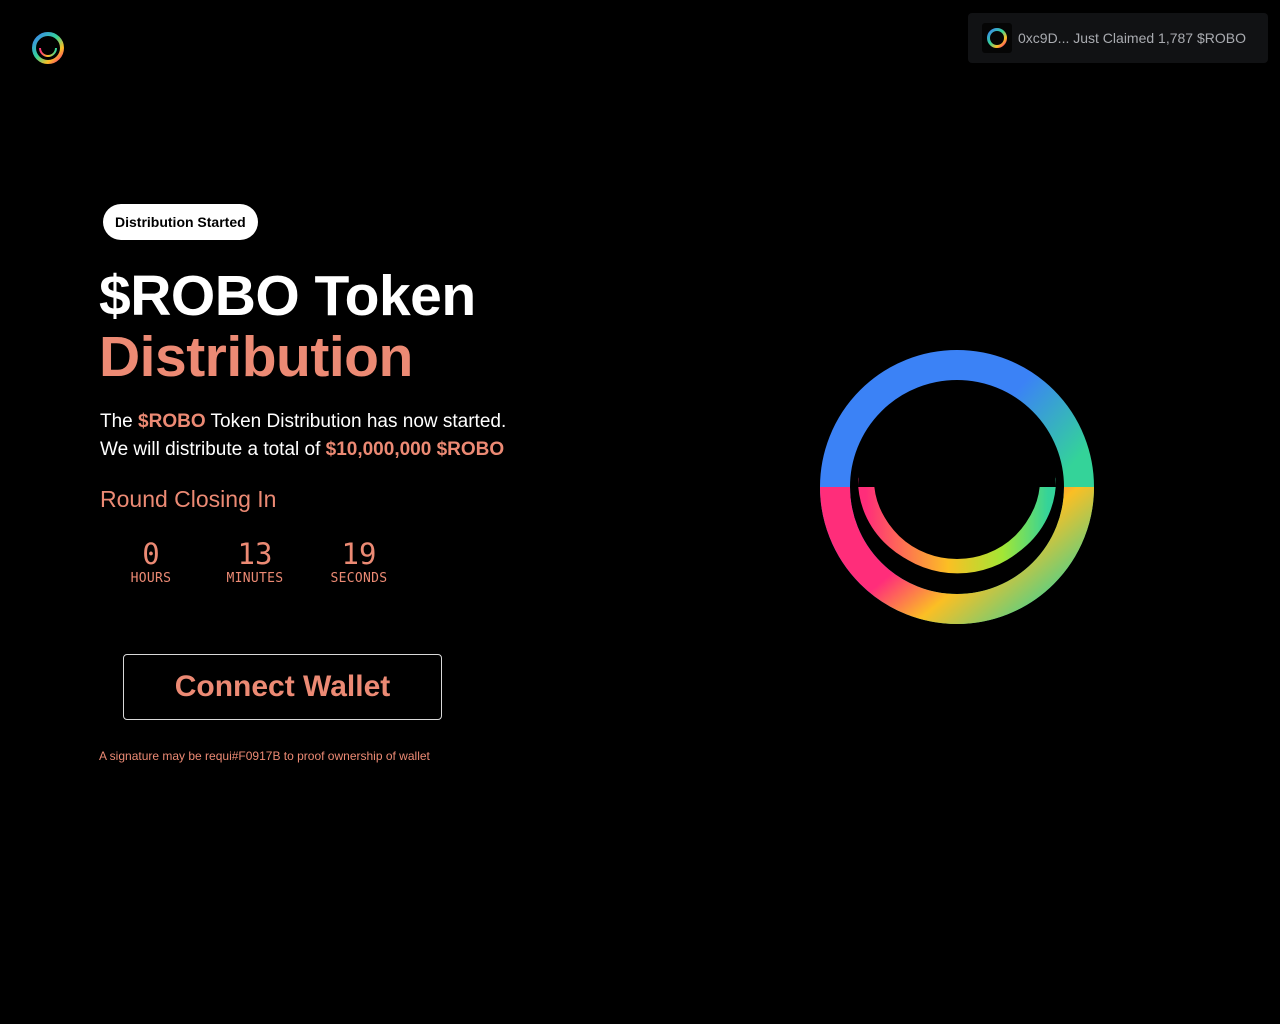 The image size is (1280, 1024). What do you see at coordinates (359, 554) in the screenshot?
I see `countdown-seconds-value: 19` at bounding box center [359, 554].